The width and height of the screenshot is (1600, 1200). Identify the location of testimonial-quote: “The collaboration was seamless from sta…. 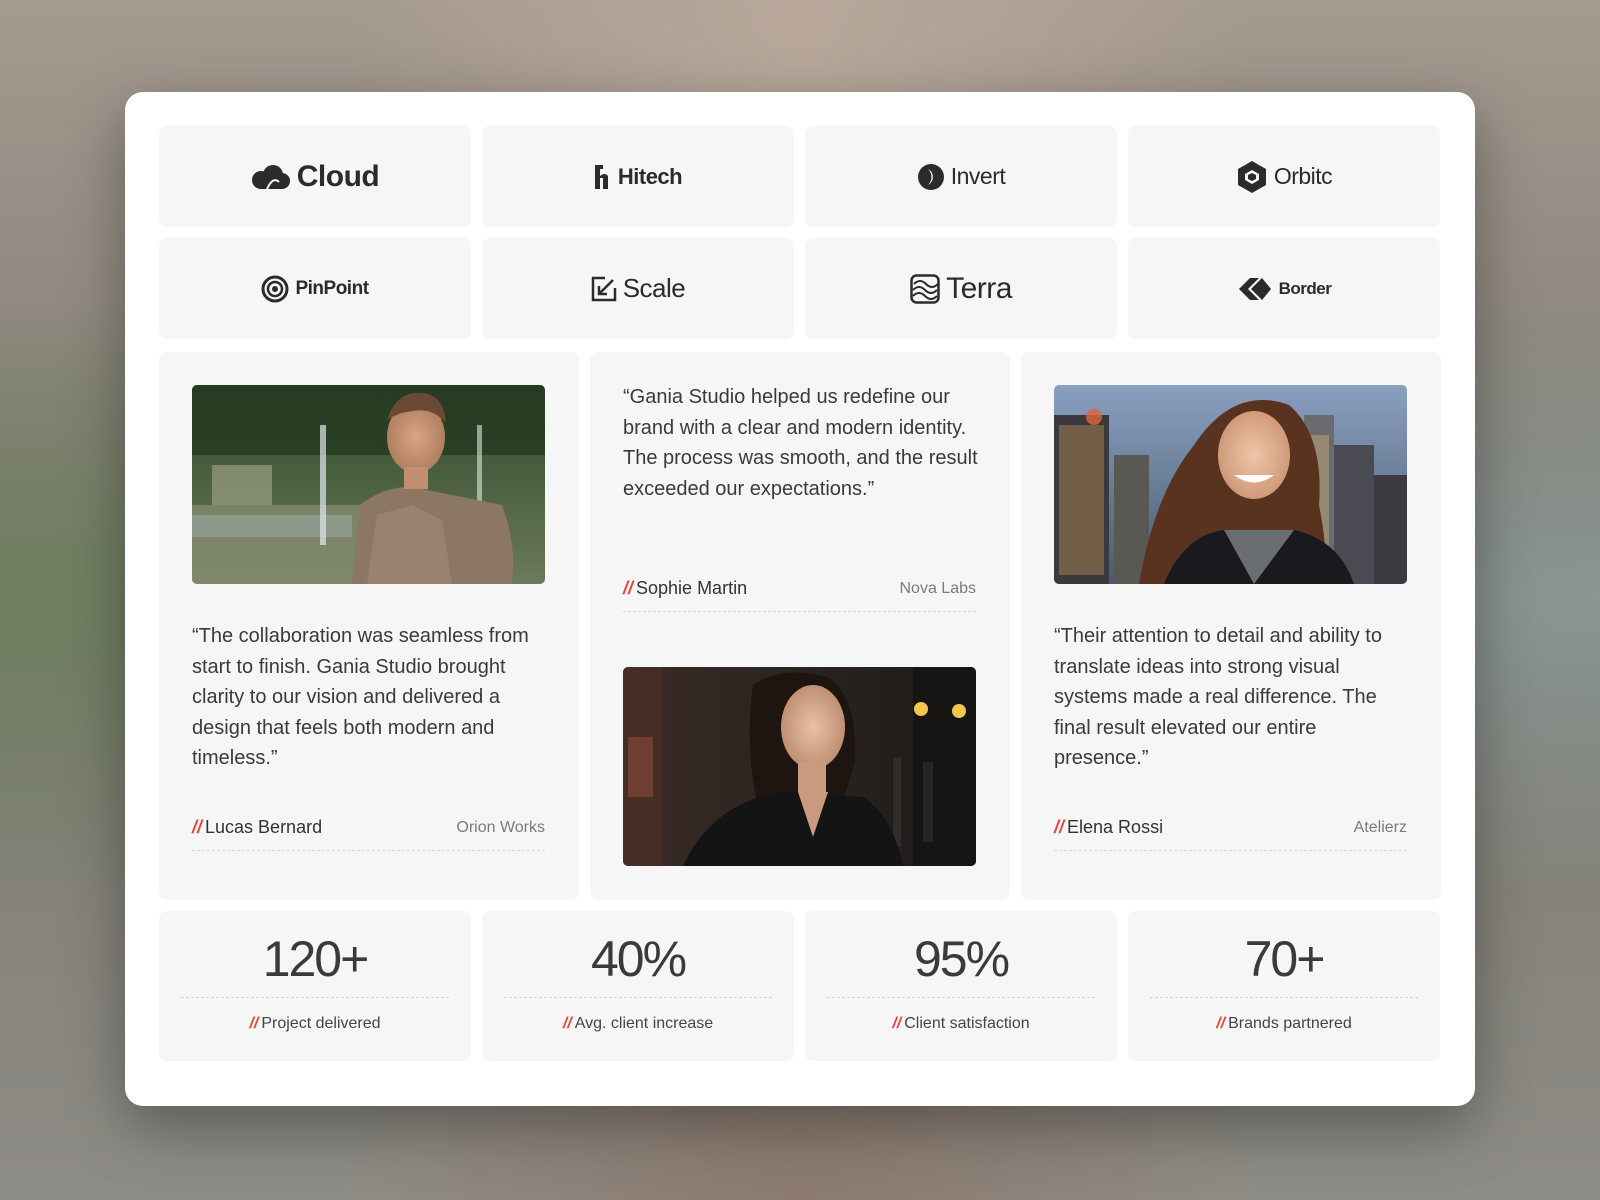
(360, 697).